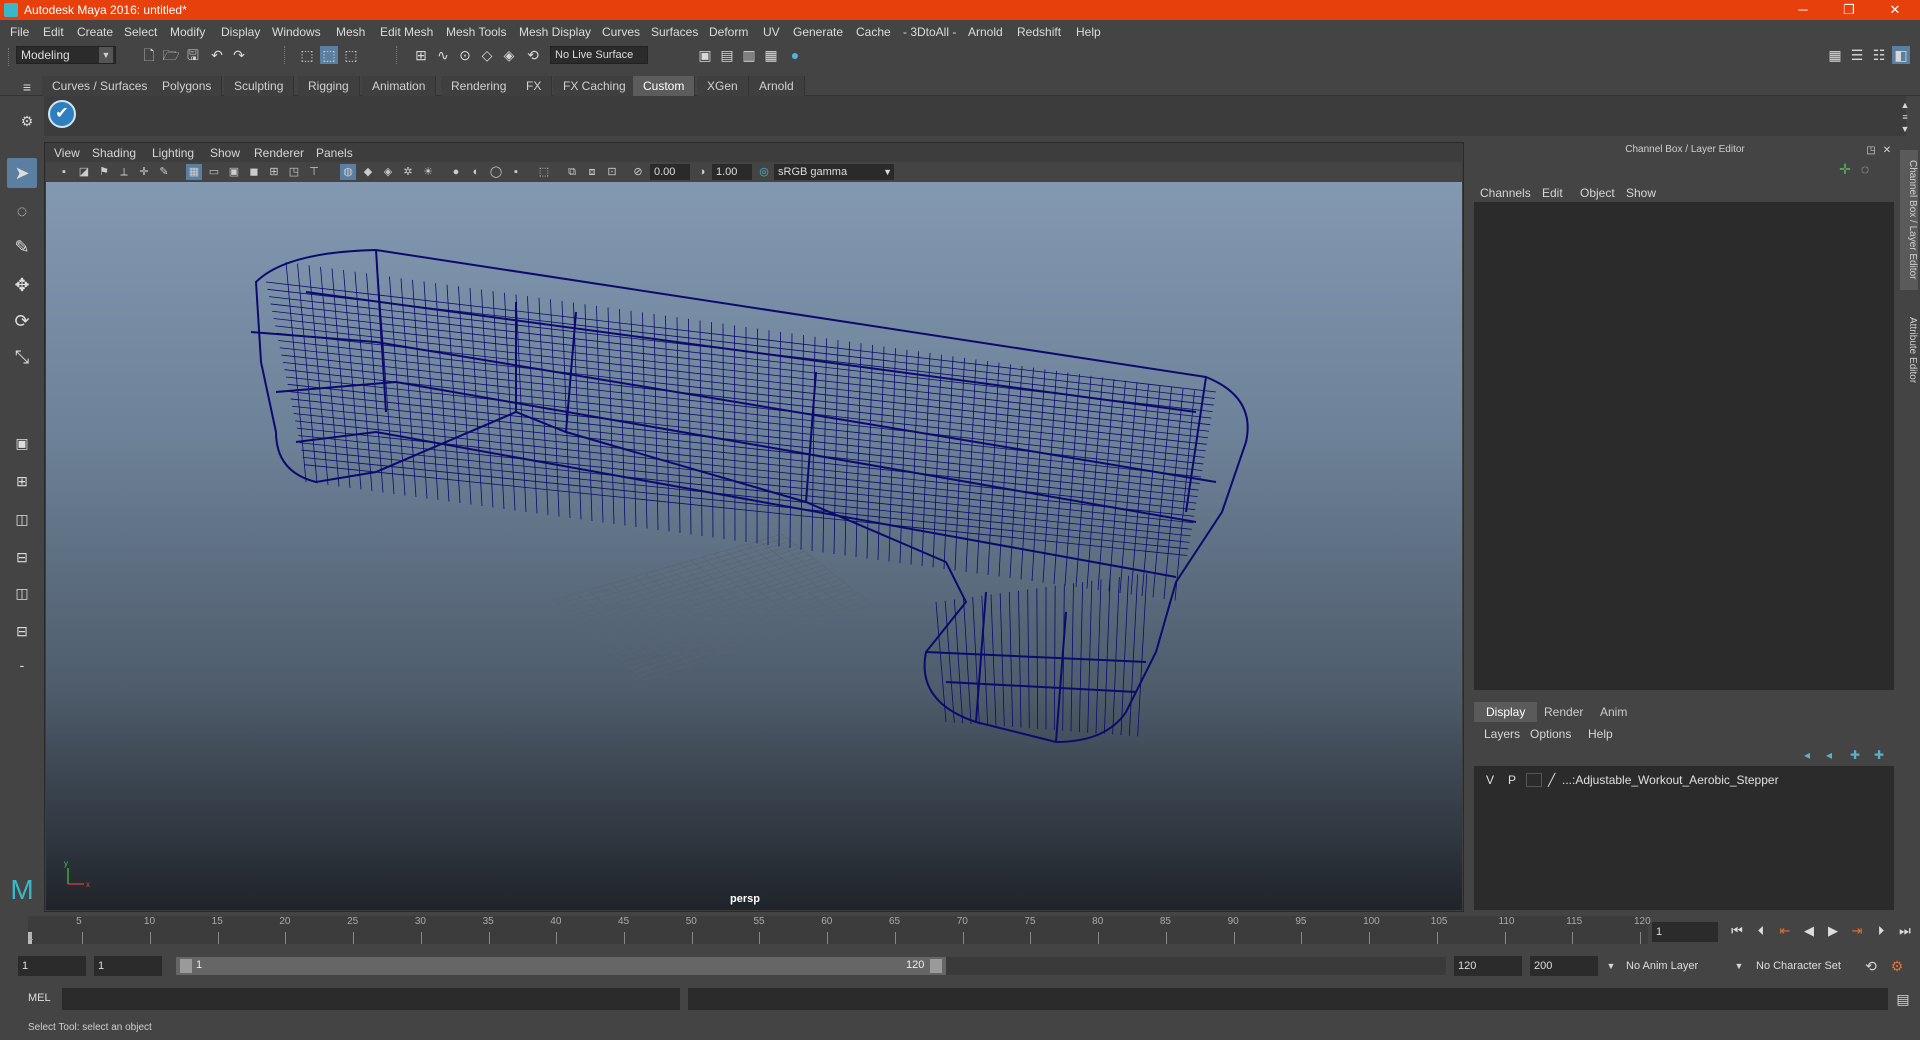  What do you see at coordinates (1803, 10) in the screenshot?
I see `minimize-button: ─` at bounding box center [1803, 10].